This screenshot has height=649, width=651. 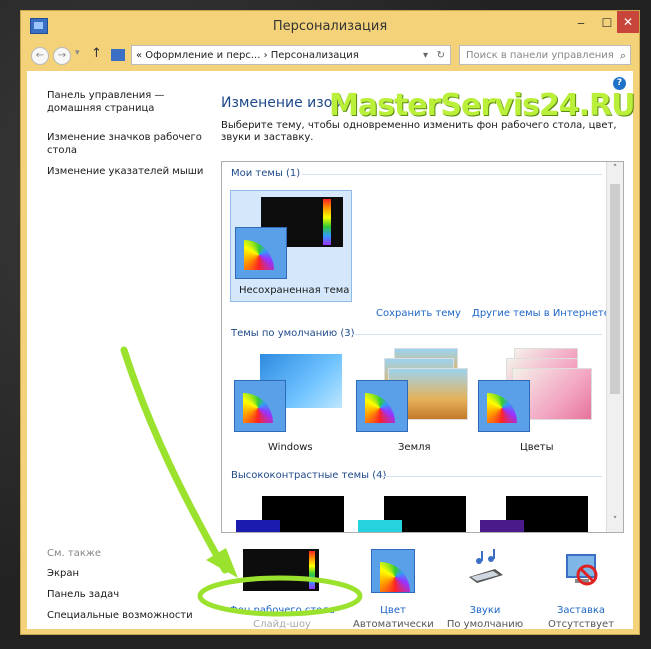 What do you see at coordinates (247, 55) in the screenshot?
I see `address-path: « Оформление и перс... › Персонализация` at bounding box center [247, 55].